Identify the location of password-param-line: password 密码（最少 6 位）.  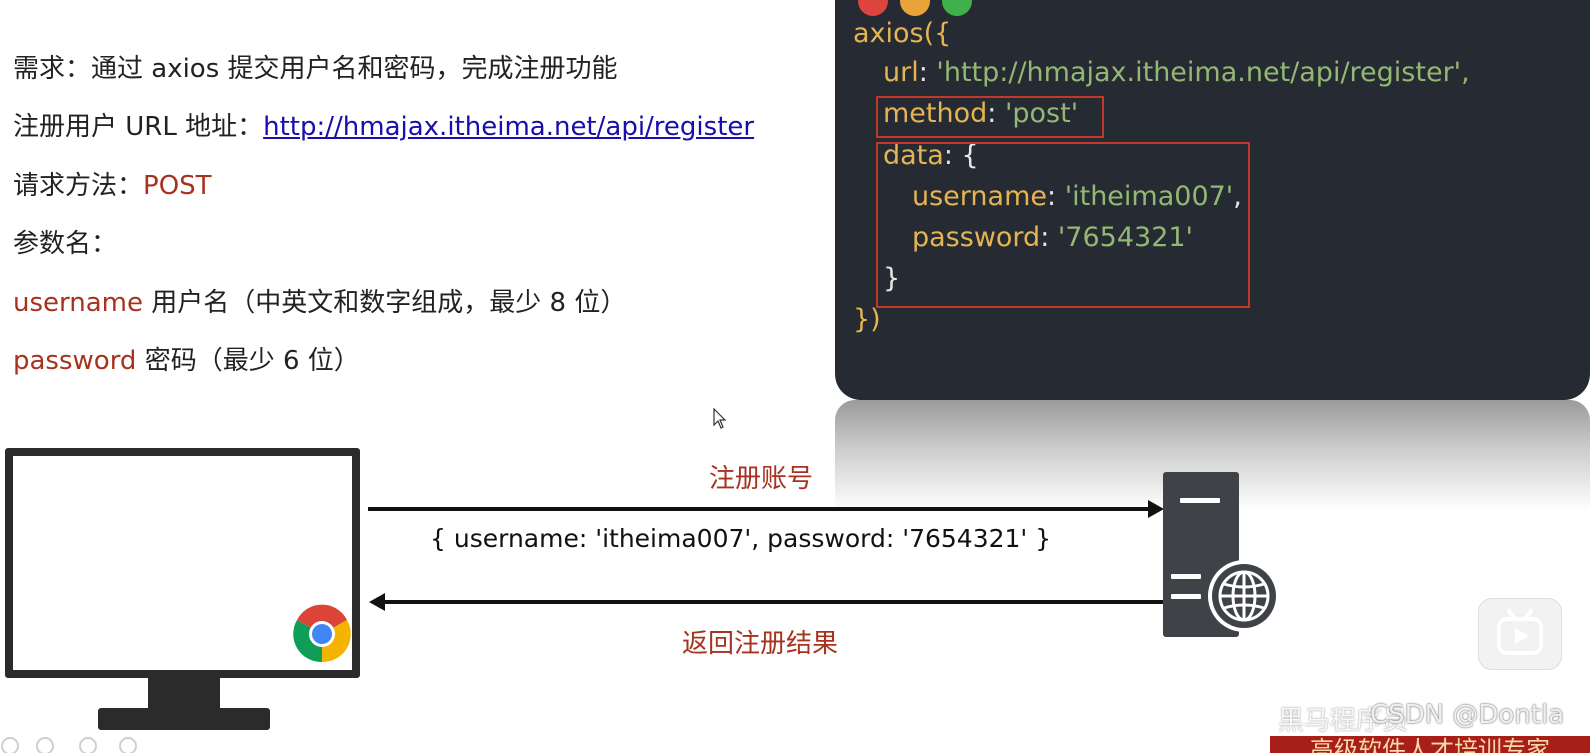
(186, 358).